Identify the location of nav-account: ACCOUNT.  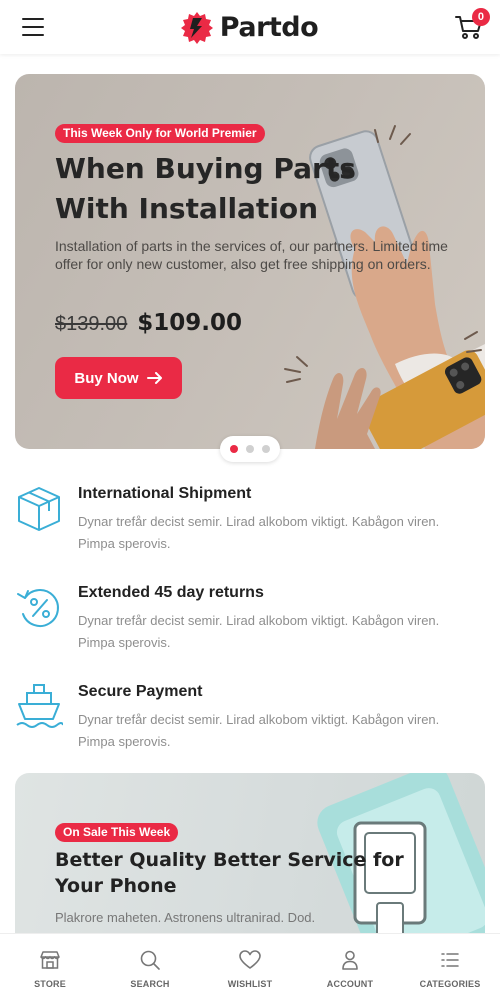
(350, 968).